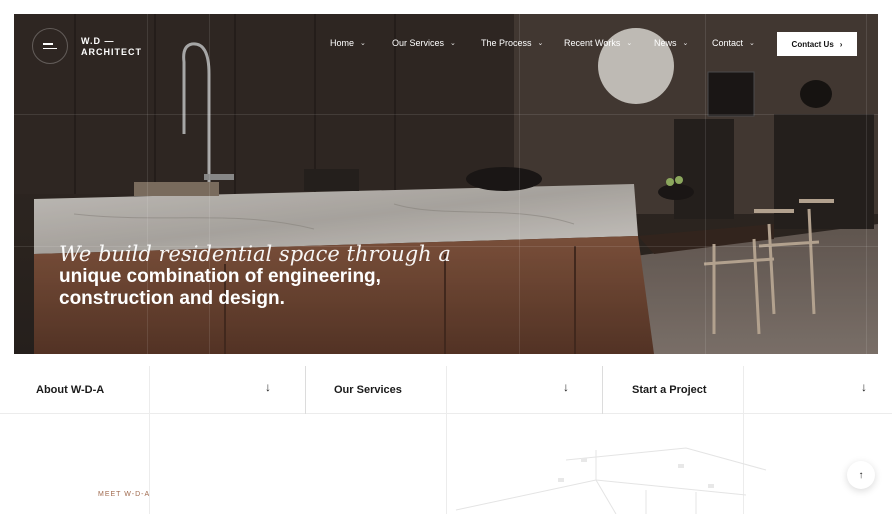 The height and width of the screenshot is (514, 892). I want to click on brand-logo: W.D — ARCHITECT, so click(111, 47).